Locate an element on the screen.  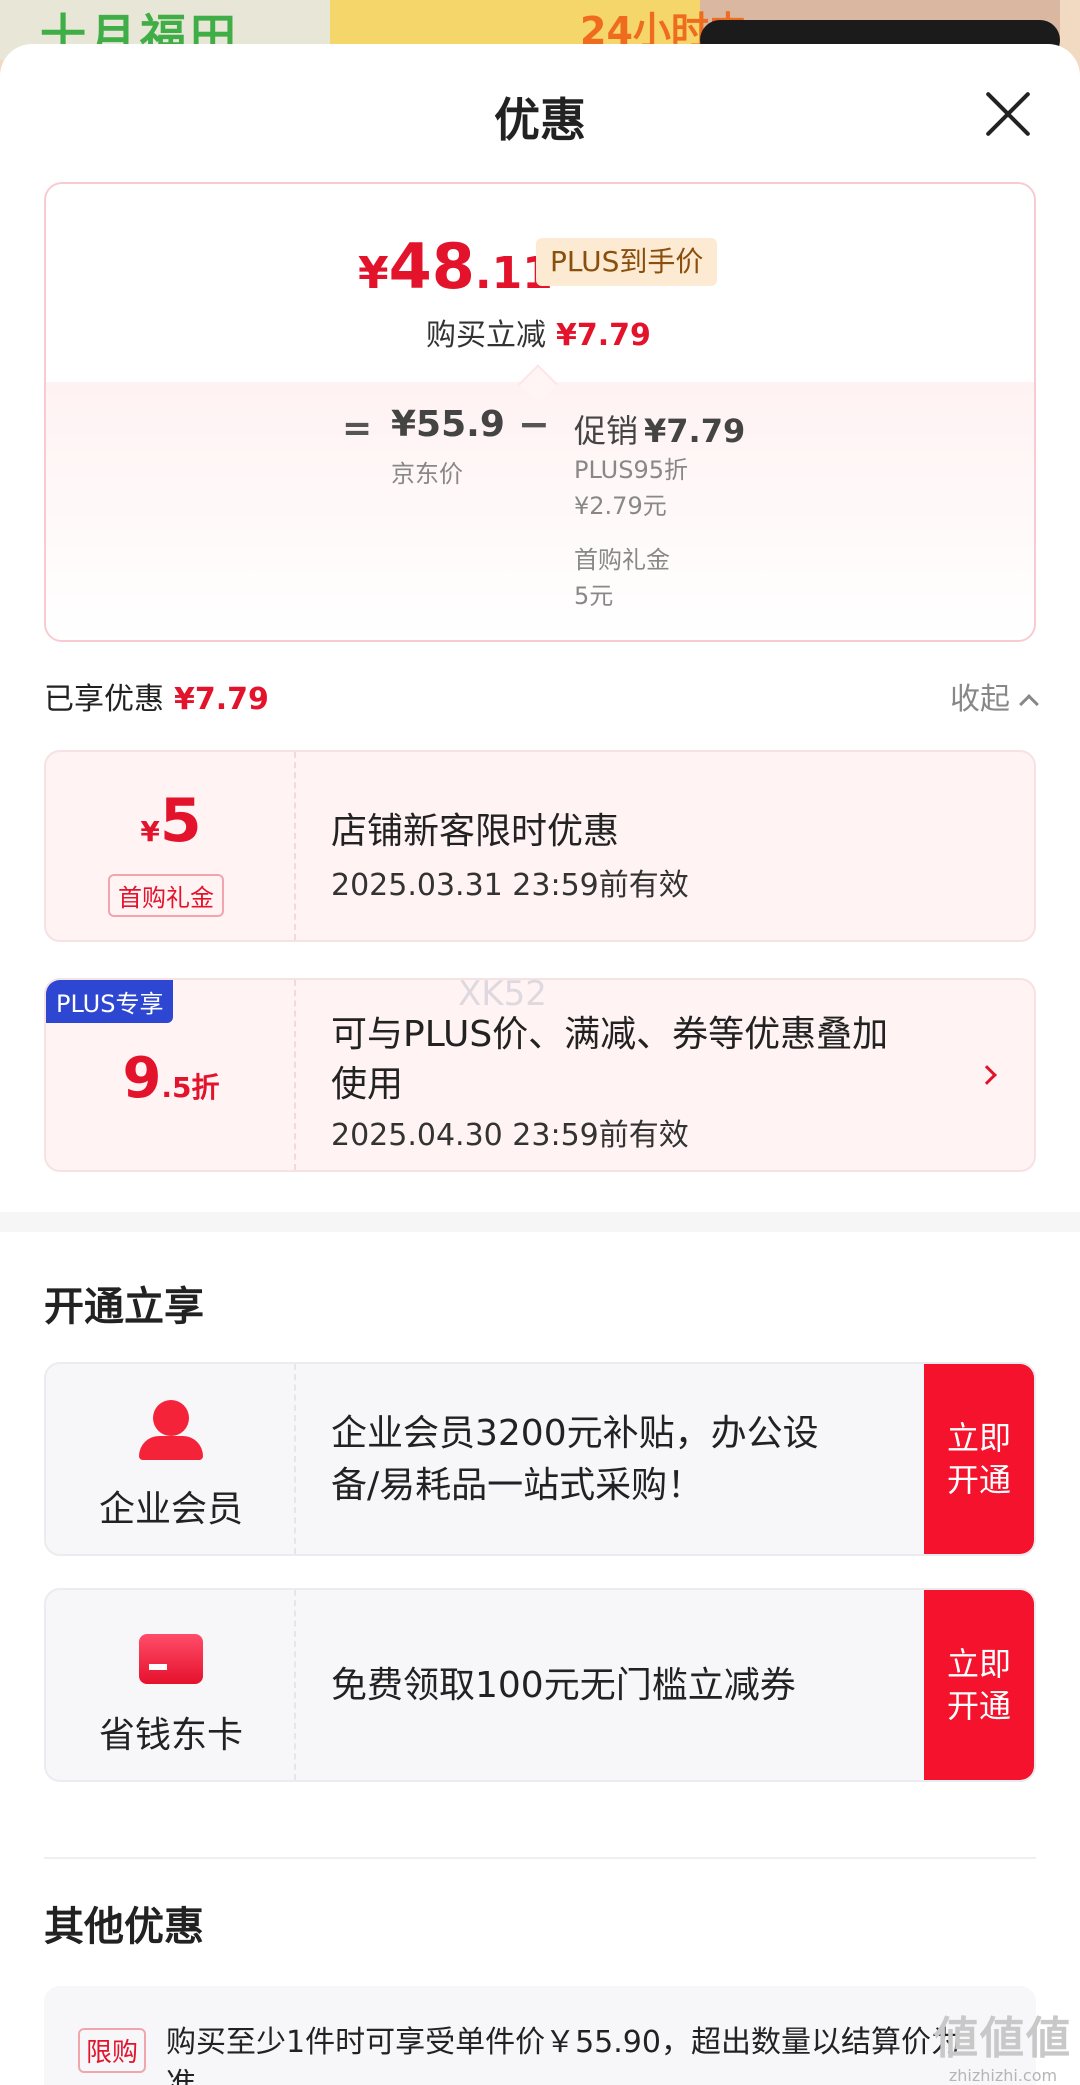
promo-item-first-gift: 首购礼金 5元 is located at coordinates (622, 578).